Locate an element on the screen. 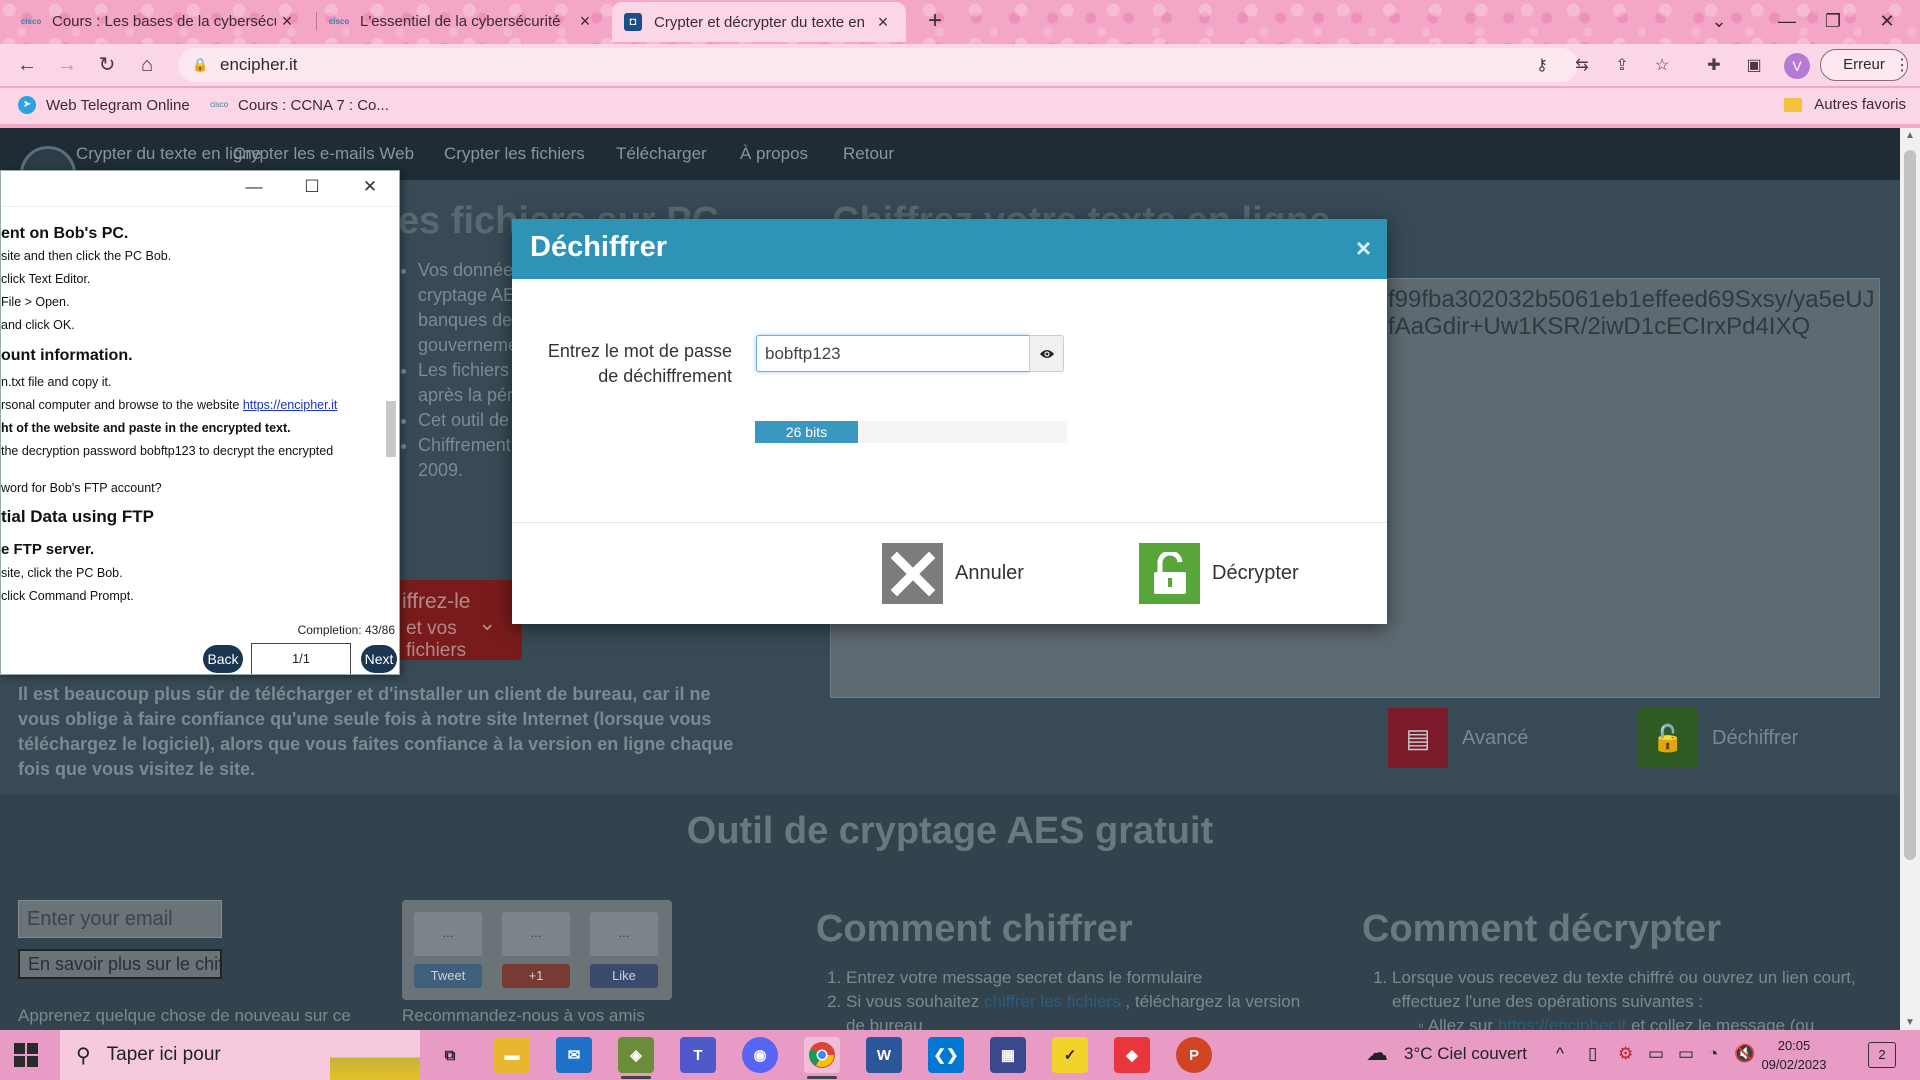 The width and height of the screenshot is (1920, 1080). unlock-icon is located at coordinates (1169, 573).